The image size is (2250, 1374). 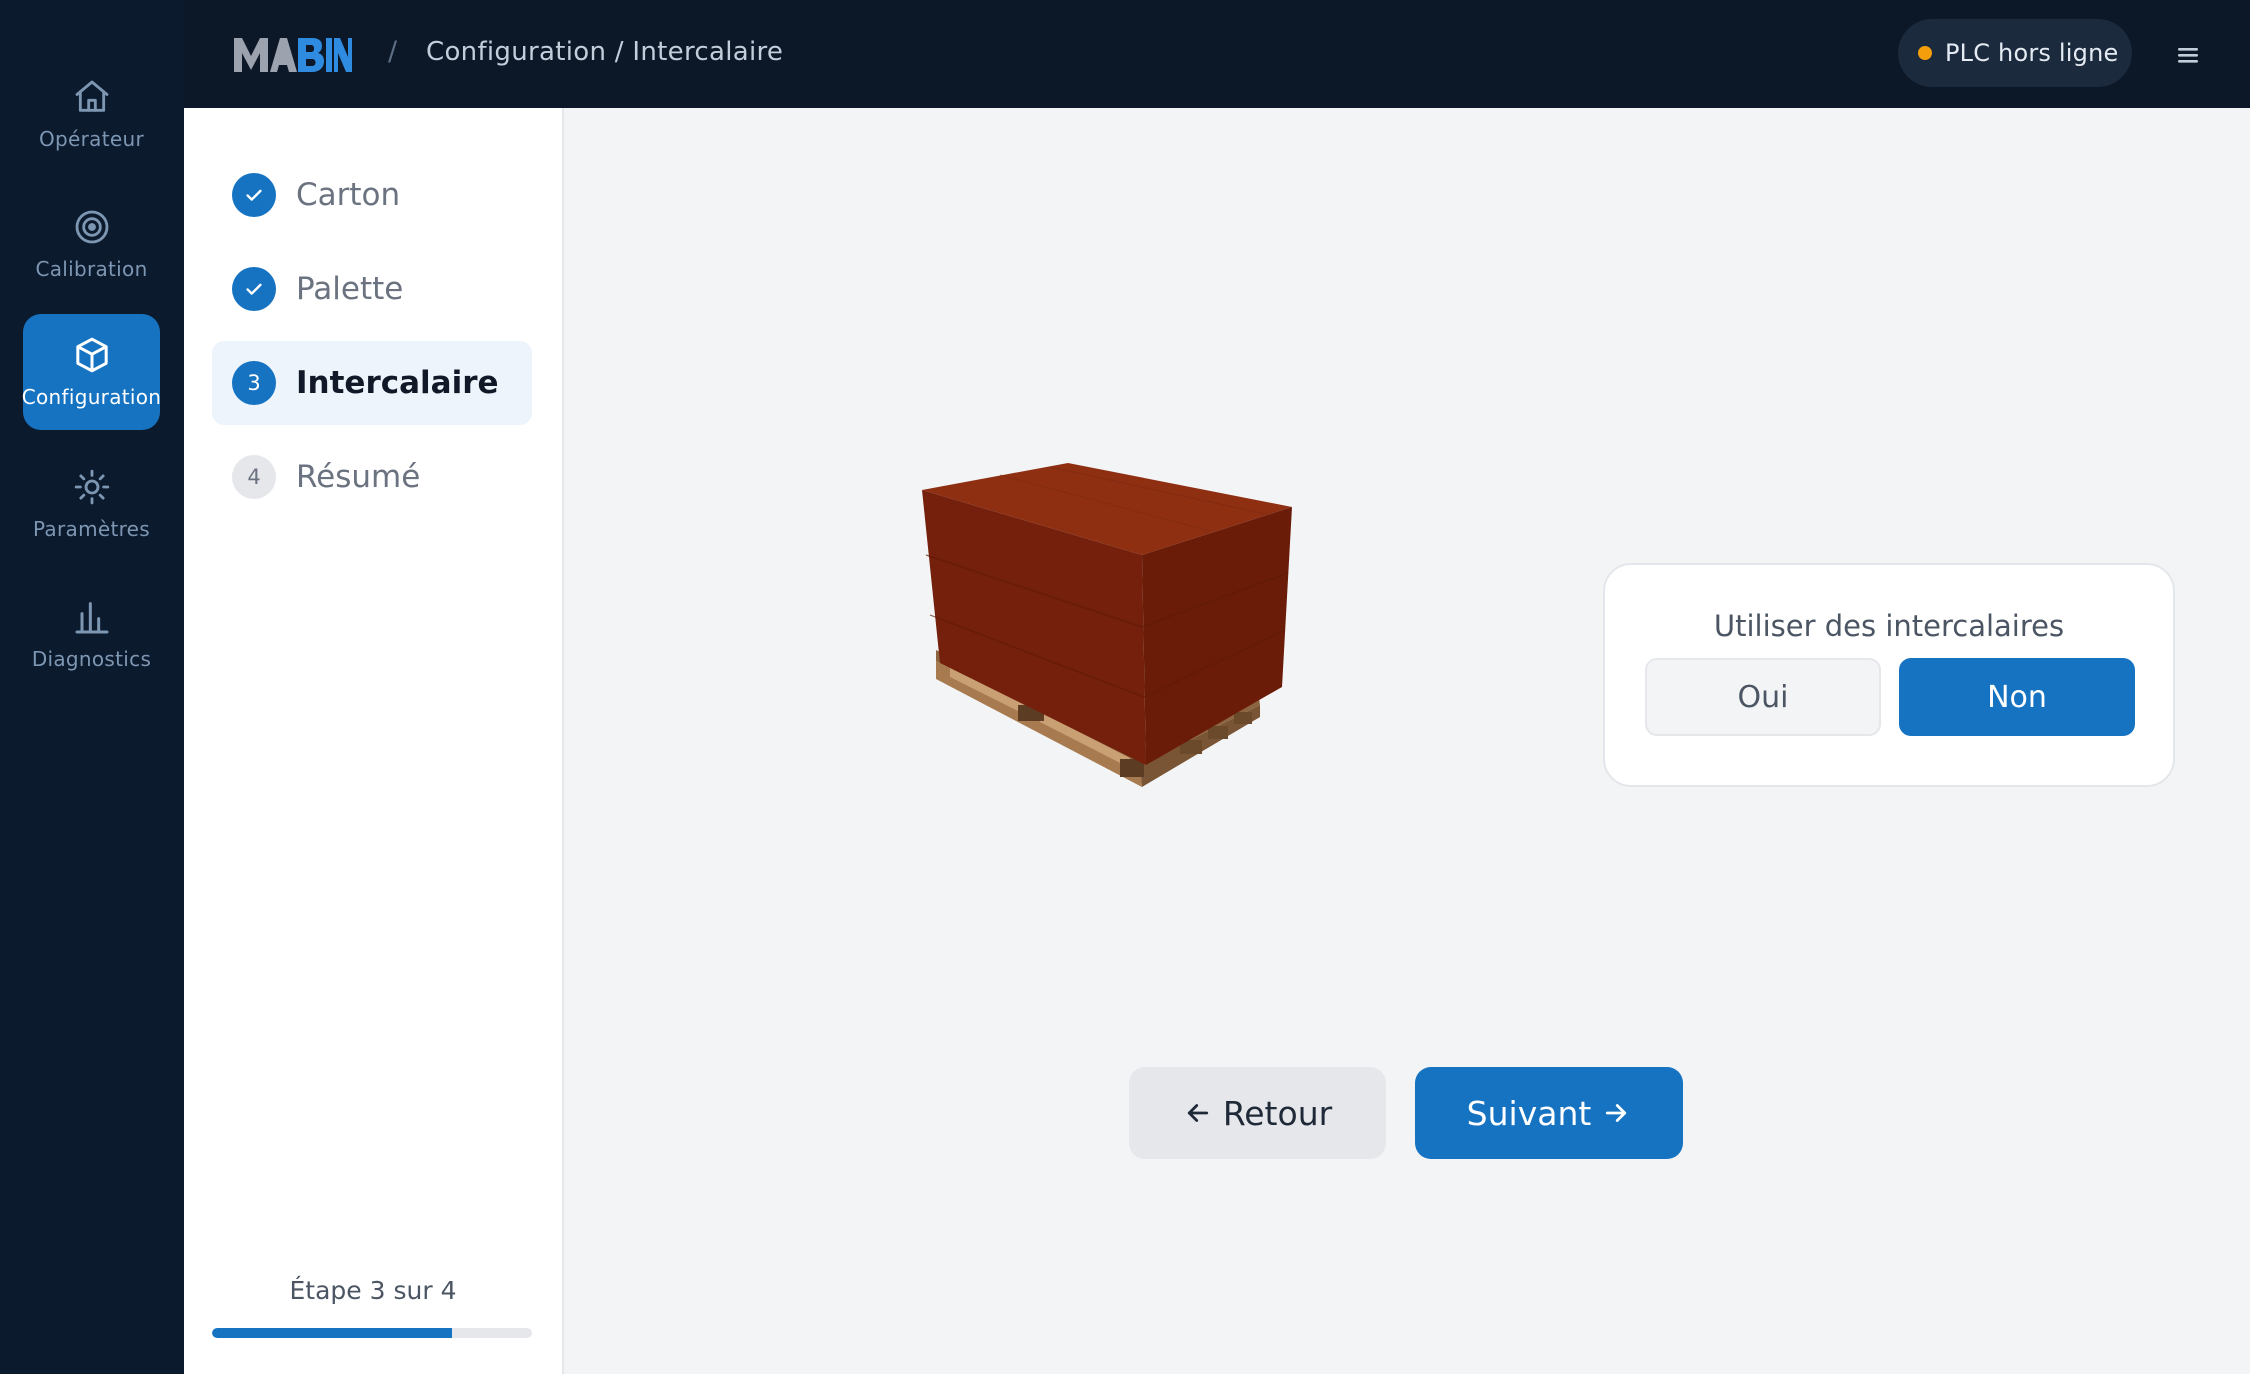 I want to click on step-resume: 4 Résumé, so click(x=372, y=477).